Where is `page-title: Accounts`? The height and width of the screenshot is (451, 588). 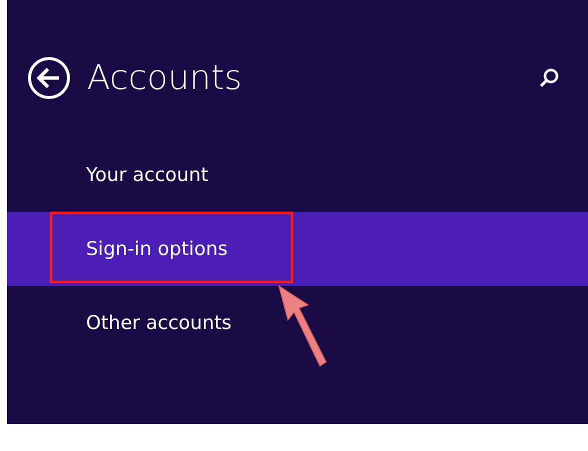
page-title: Accounts is located at coordinates (164, 78).